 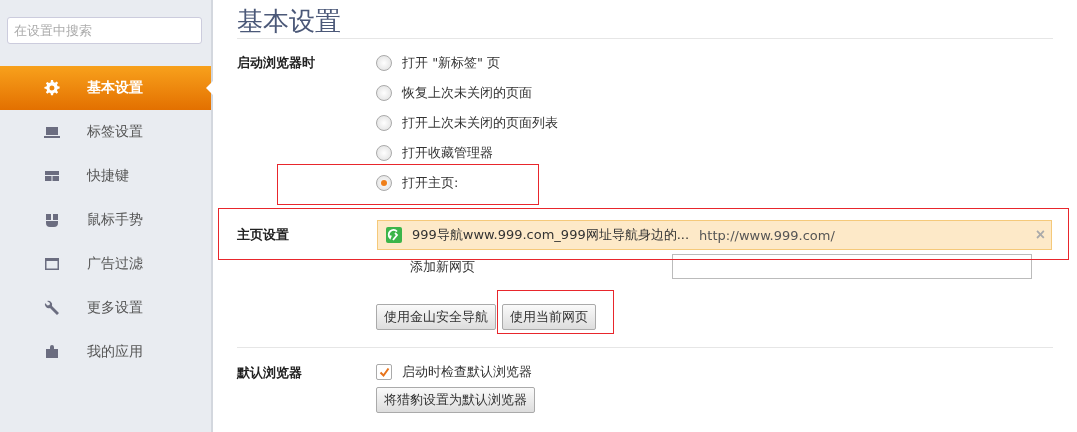 I want to click on option-label: 打开收藏管理器, so click(x=447, y=153).